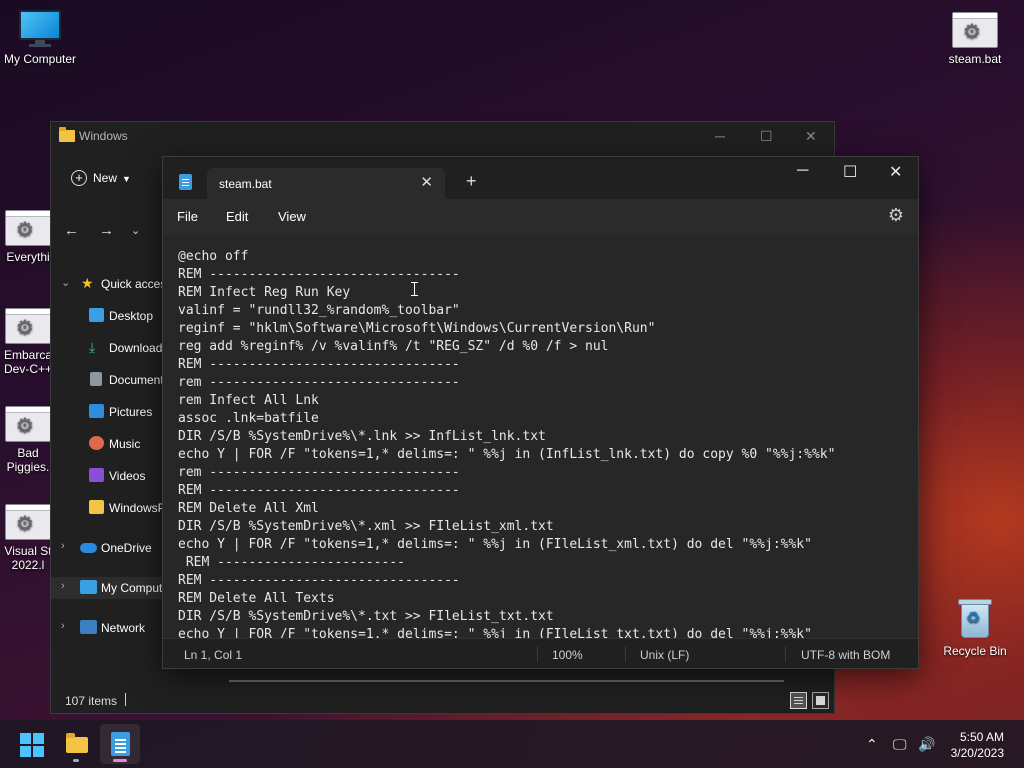 This screenshot has height=768, width=1024. What do you see at coordinates (319, 382) in the screenshot?
I see `code-line: rem --------------------------------` at bounding box center [319, 382].